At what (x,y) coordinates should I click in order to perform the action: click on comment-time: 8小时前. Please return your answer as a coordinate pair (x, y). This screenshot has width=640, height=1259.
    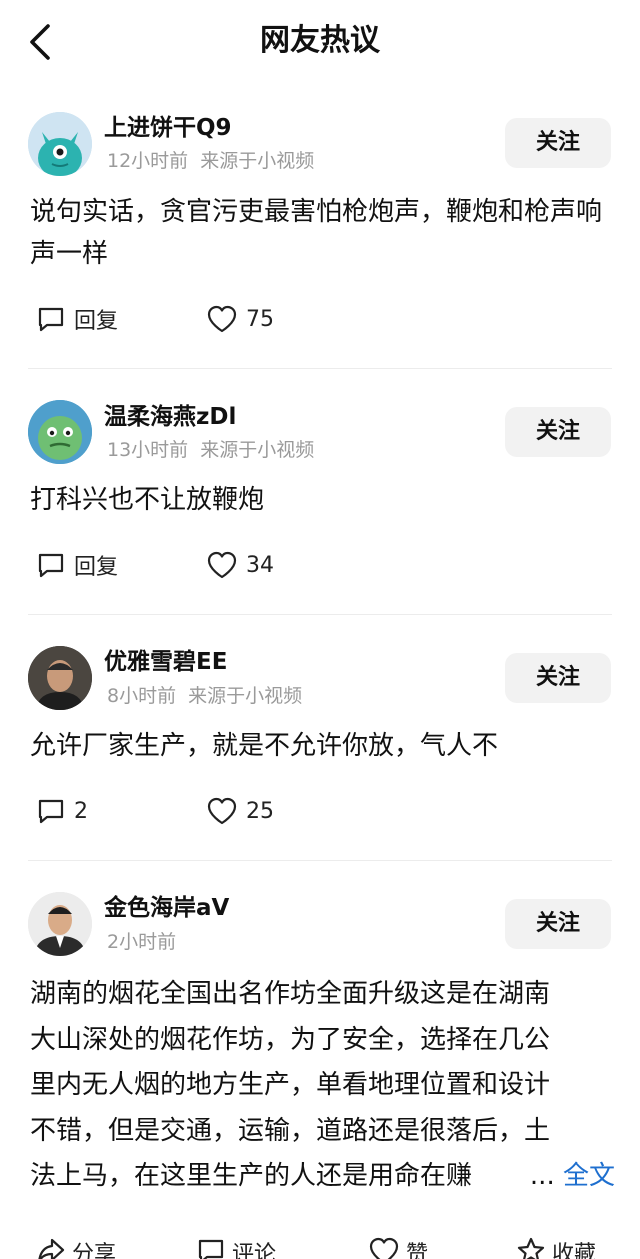
    Looking at the image, I should click on (142, 696).